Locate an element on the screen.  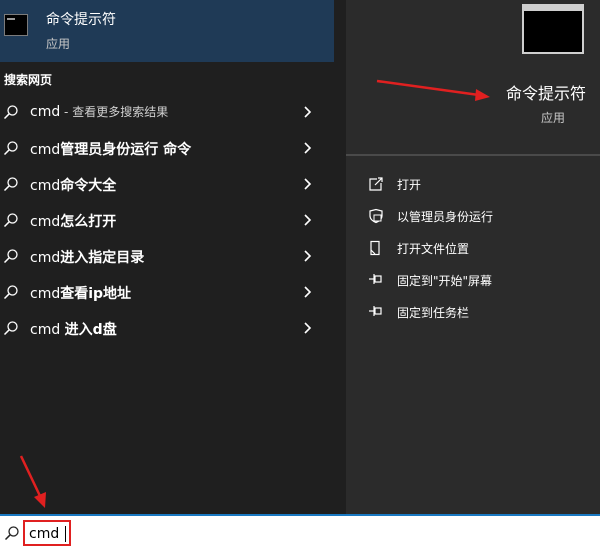
web-suggestion-item: cmd进入指定目录 is located at coordinates (167, 256).